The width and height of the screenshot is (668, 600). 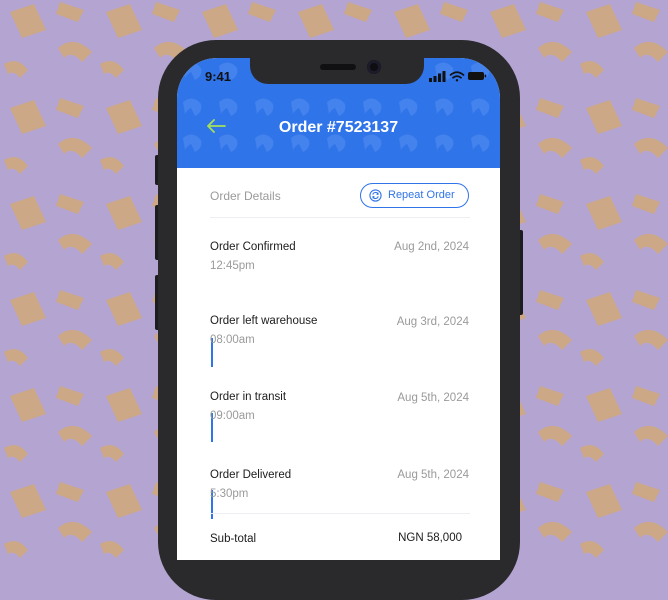 What do you see at coordinates (430, 538) in the screenshot?
I see `subtotal-value: NGN 58,000` at bounding box center [430, 538].